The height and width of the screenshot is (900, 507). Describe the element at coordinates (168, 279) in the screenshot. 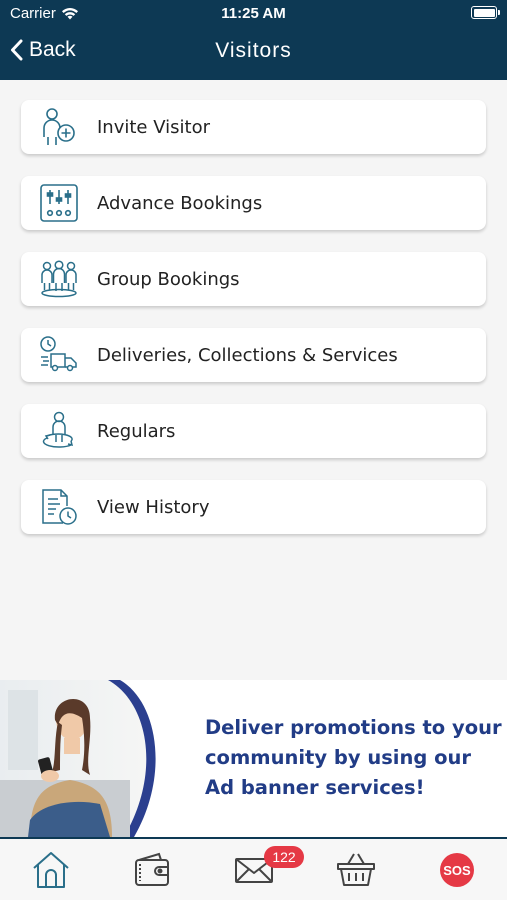

I see `menu-item-label: Group Bookings` at that location.